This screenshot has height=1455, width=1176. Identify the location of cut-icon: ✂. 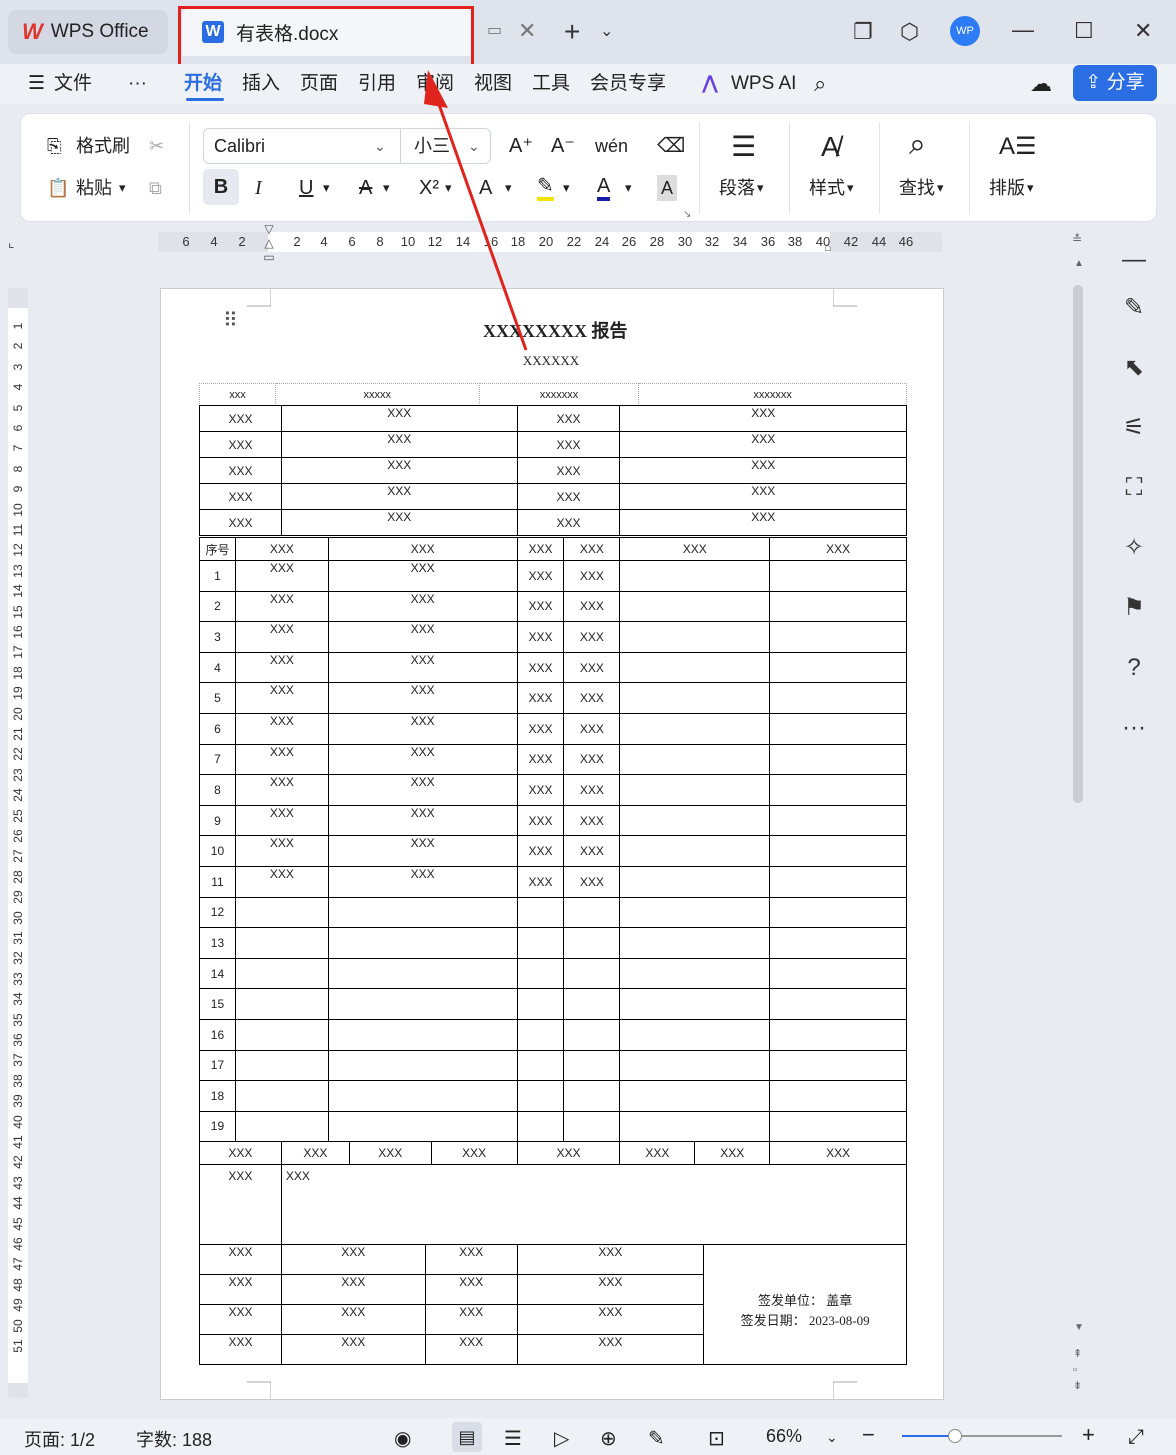
(156, 146).